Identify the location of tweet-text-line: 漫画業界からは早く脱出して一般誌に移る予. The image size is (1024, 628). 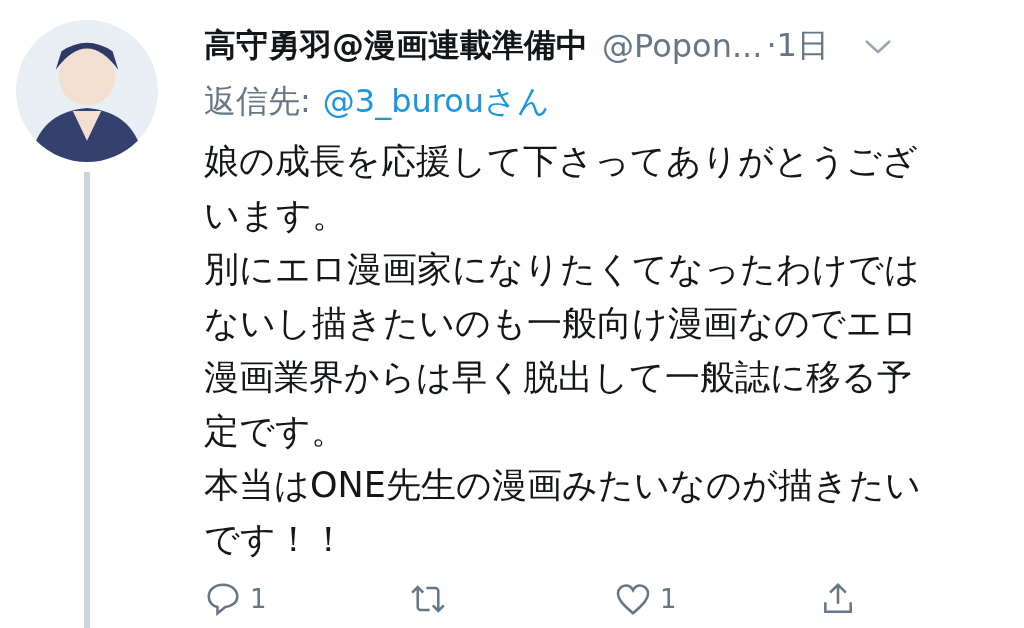
(558, 377).